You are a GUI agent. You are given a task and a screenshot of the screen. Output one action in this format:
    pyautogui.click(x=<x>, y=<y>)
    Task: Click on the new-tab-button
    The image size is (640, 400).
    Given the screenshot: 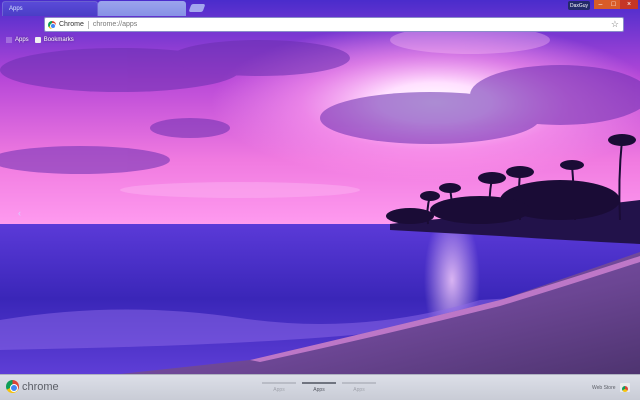 What is the action you would take?
    pyautogui.click(x=197, y=8)
    